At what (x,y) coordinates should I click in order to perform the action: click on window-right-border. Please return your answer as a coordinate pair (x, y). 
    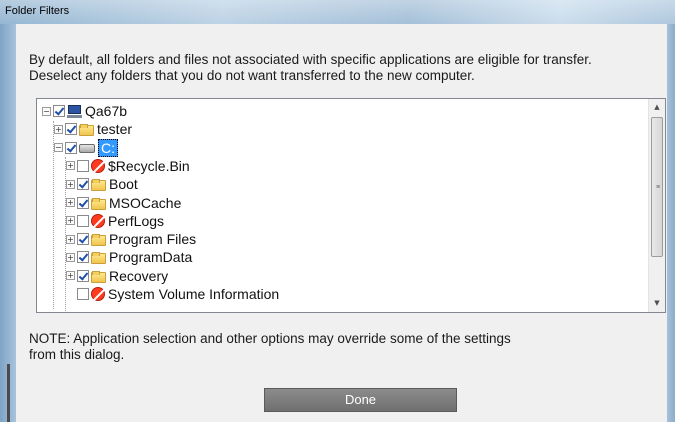
    Looking at the image, I should click on (671, 223).